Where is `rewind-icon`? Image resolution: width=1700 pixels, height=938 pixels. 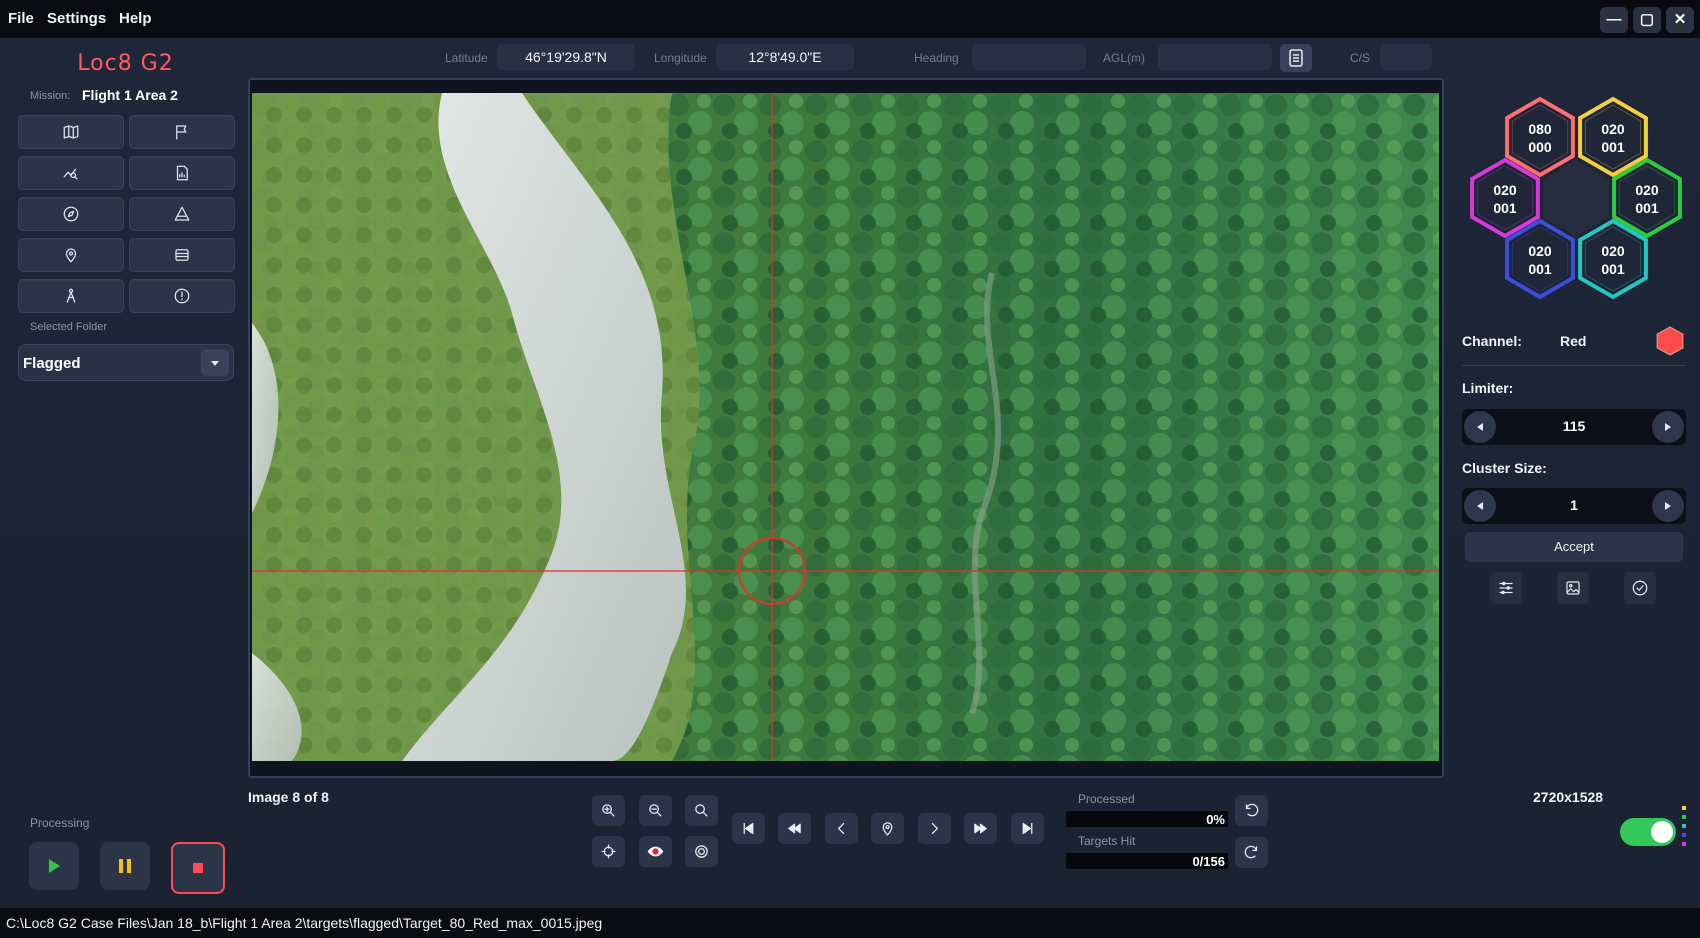 rewind-icon is located at coordinates (794, 828).